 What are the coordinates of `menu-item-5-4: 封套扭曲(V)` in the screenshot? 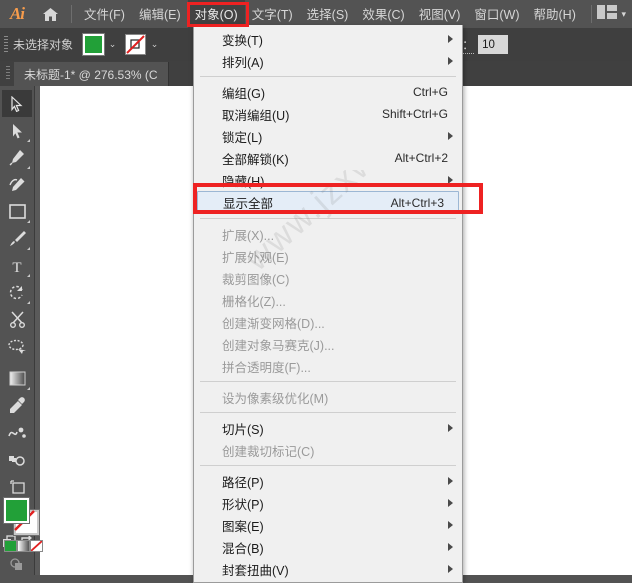 It's located at (328, 569).